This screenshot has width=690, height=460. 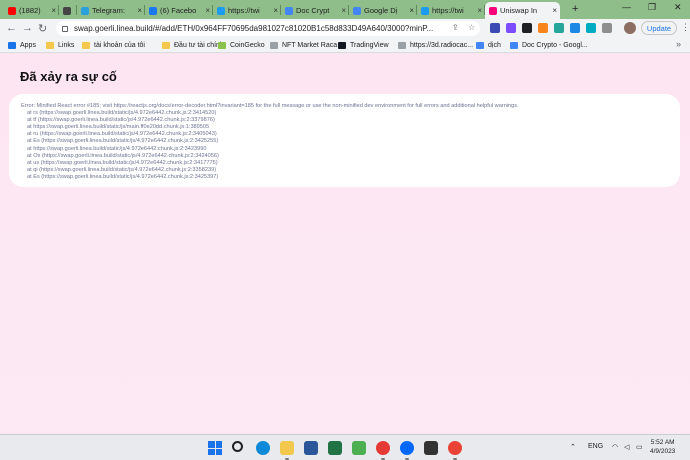 I want to click on metamask-icon, so click(x=543, y=28).